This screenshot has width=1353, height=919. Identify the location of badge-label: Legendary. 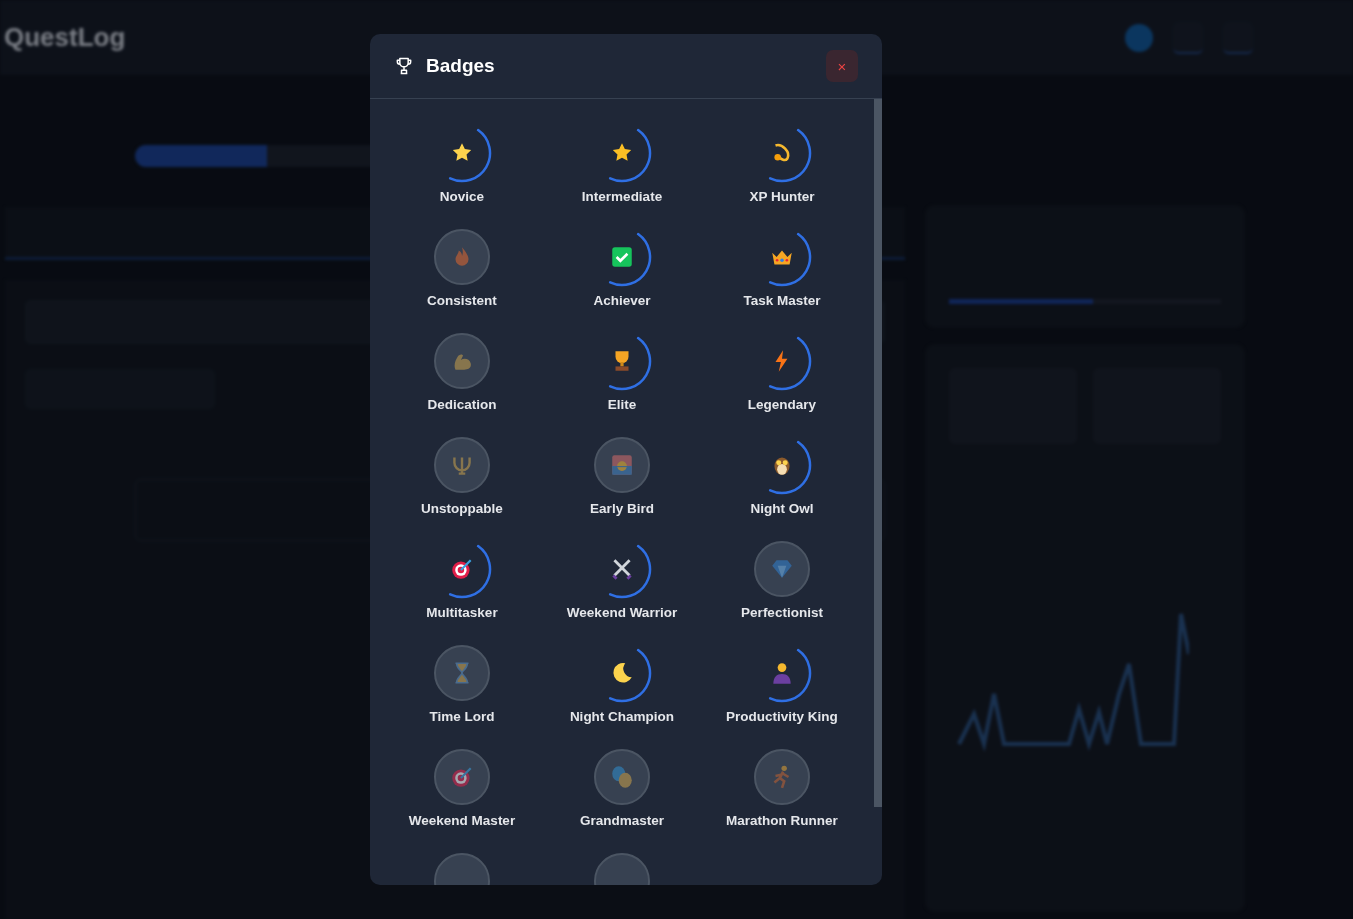
(782, 405).